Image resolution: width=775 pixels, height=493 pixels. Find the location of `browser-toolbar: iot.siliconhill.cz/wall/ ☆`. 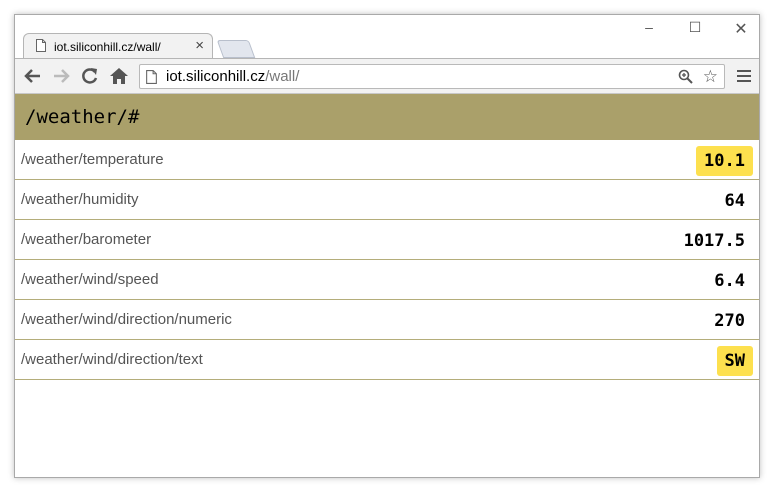

browser-toolbar: iot.siliconhill.cz/wall/ ☆ is located at coordinates (387, 76).